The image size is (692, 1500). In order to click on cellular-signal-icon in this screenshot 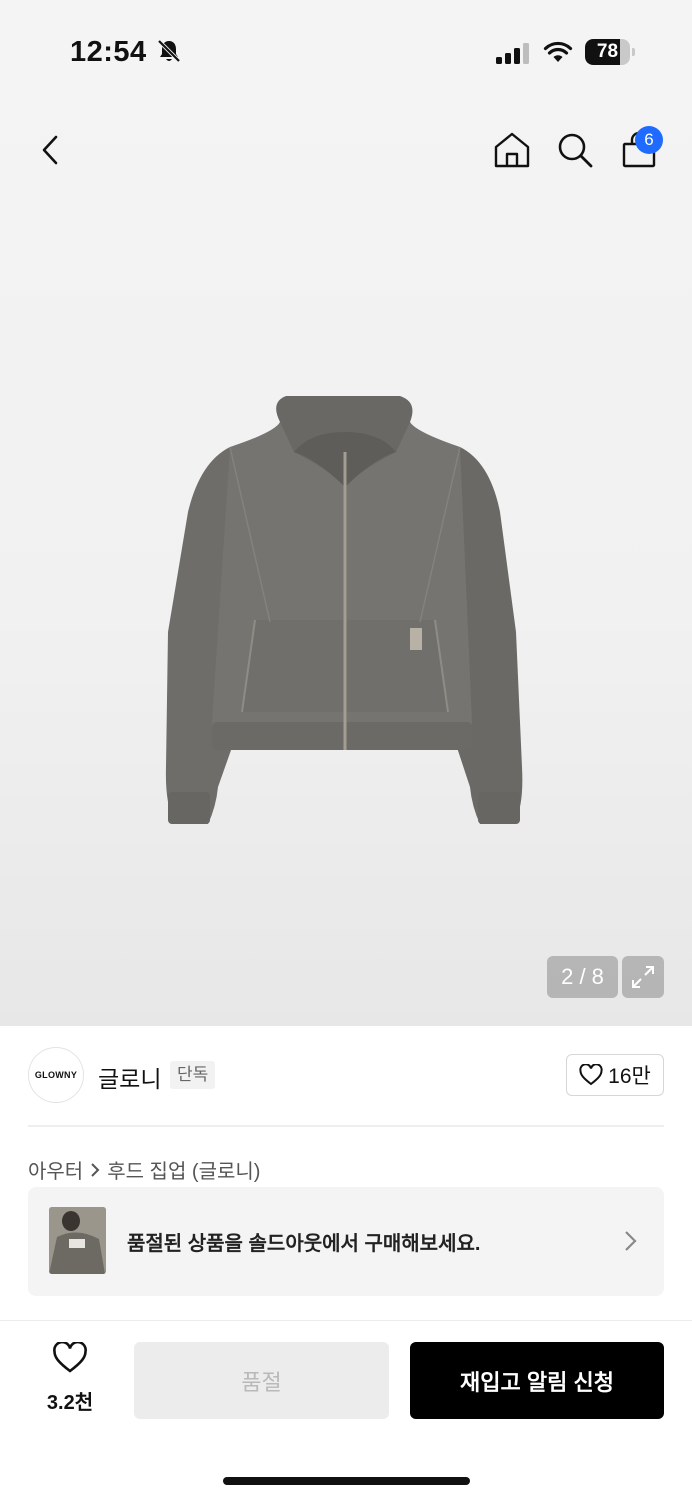, I will do `click(512, 53)`.